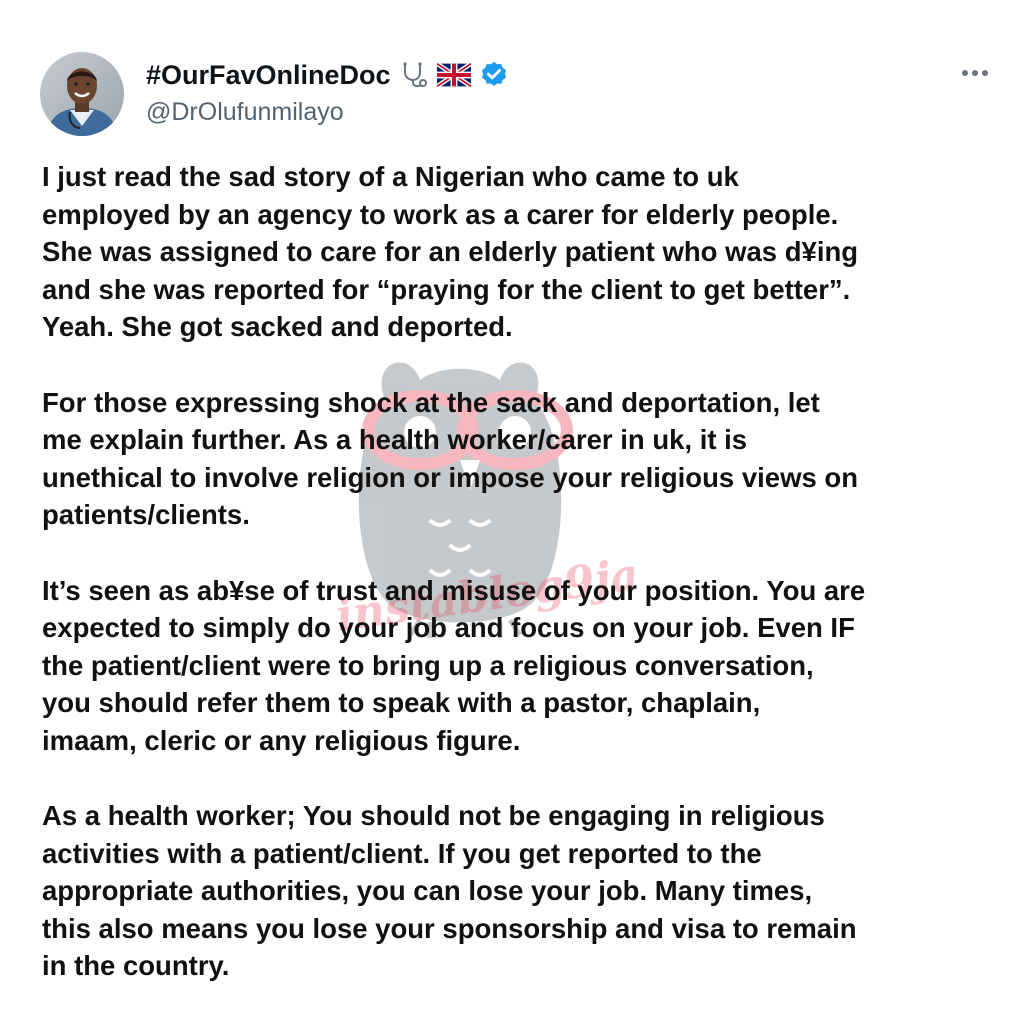 The image size is (1024, 1024). Describe the element at coordinates (414, 75) in the screenshot. I see `stethoscope-icon` at that location.